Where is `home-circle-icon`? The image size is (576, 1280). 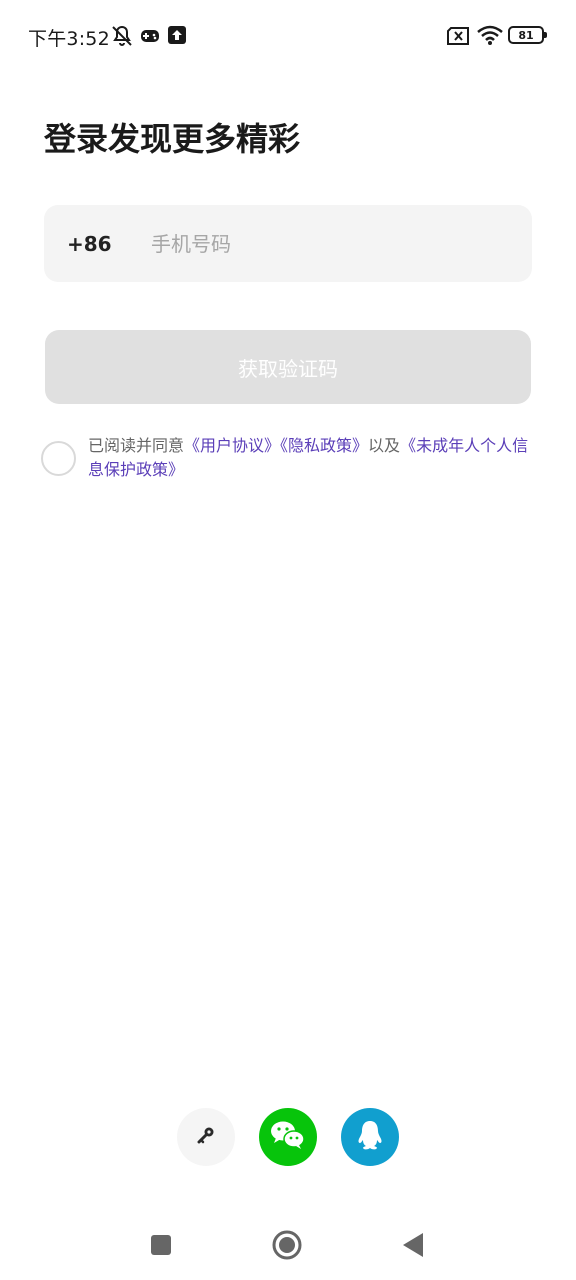 home-circle-icon is located at coordinates (287, 1247).